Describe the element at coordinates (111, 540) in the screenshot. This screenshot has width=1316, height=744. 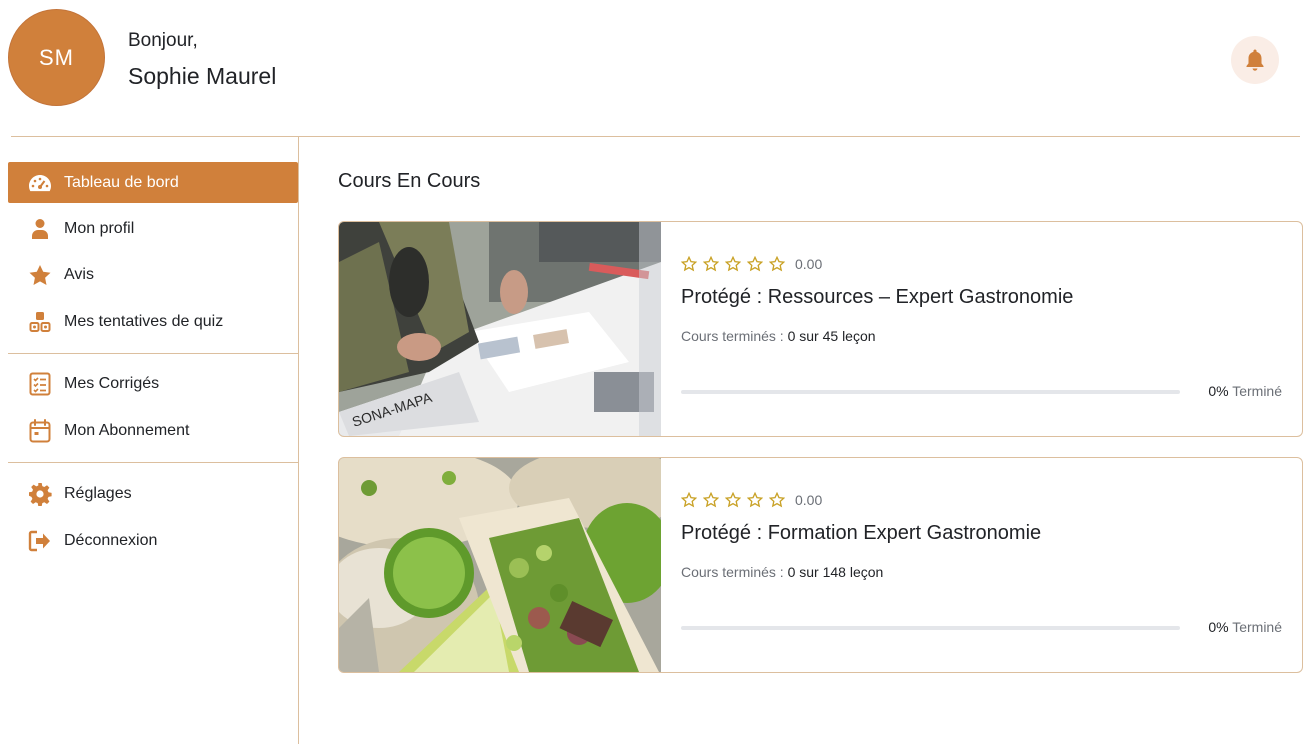
I see `sidebar-item-label: Déconnexion` at that location.